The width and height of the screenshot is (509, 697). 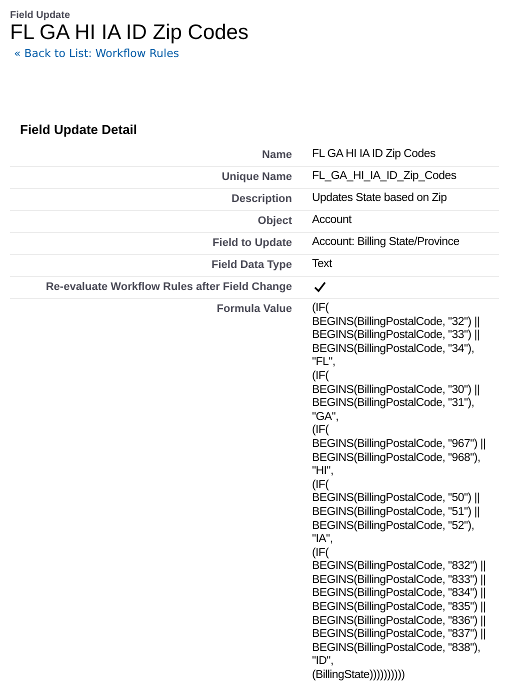 What do you see at coordinates (400, 200) in the screenshot?
I see `field-value: Updates State based on Zip` at bounding box center [400, 200].